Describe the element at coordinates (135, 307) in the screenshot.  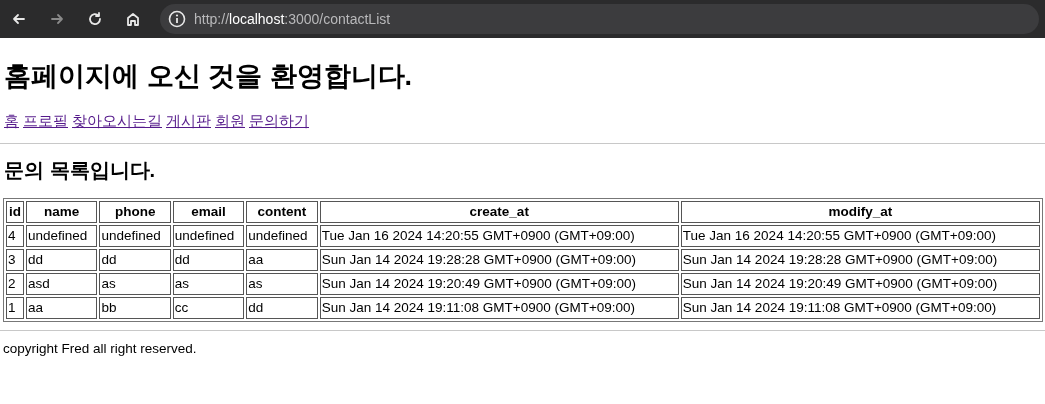
I see `table-cell: bb` at that location.